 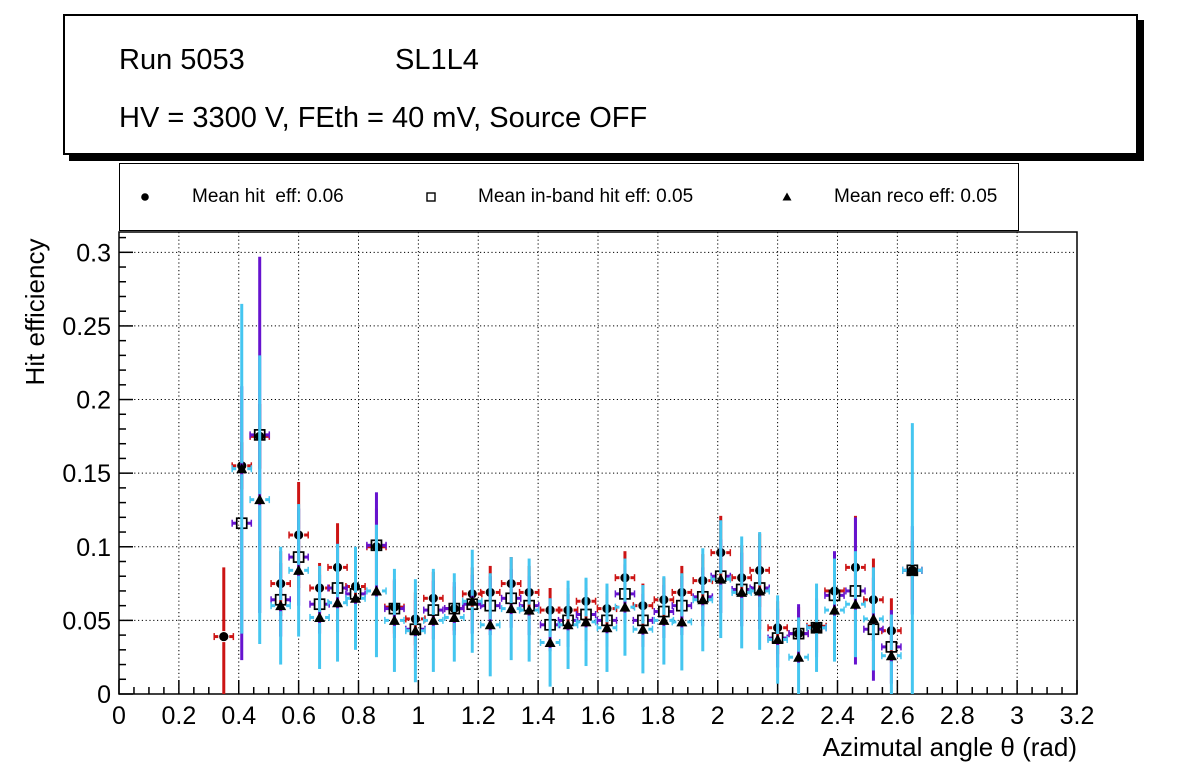 What do you see at coordinates (93, 548) in the screenshot?
I see `y-tick-label: 0.1` at bounding box center [93, 548].